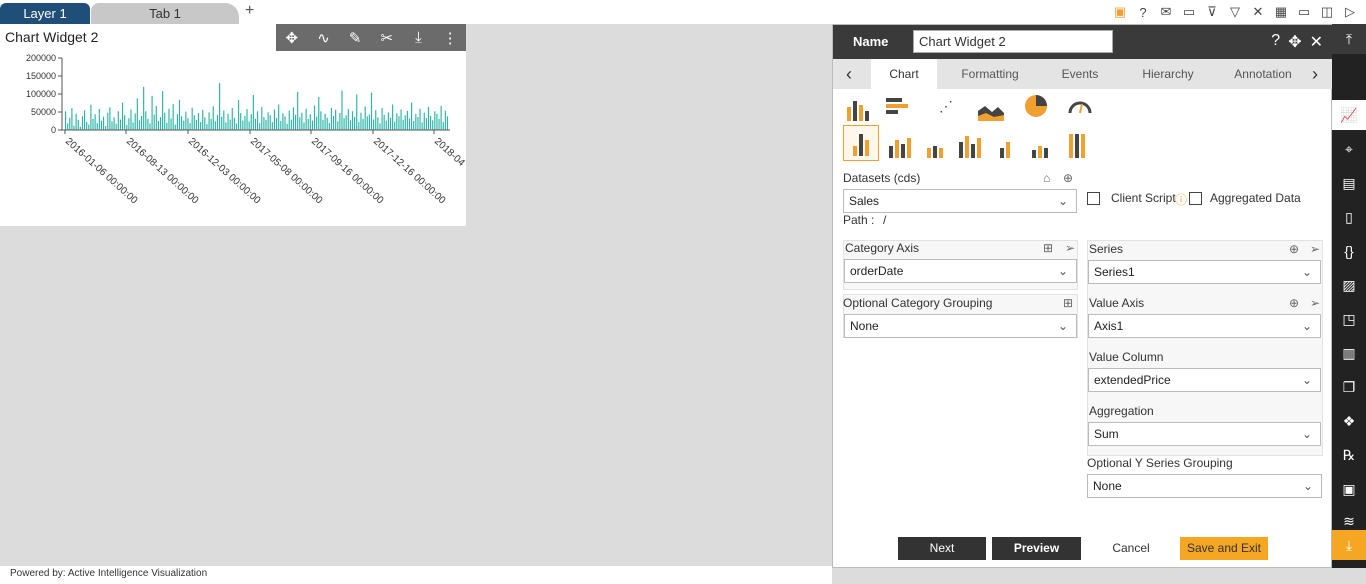 The height and width of the screenshot is (584, 1366). Describe the element at coordinates (1195, 198) in the screenshot. I see `aggregated-data-checkbox` at that location.